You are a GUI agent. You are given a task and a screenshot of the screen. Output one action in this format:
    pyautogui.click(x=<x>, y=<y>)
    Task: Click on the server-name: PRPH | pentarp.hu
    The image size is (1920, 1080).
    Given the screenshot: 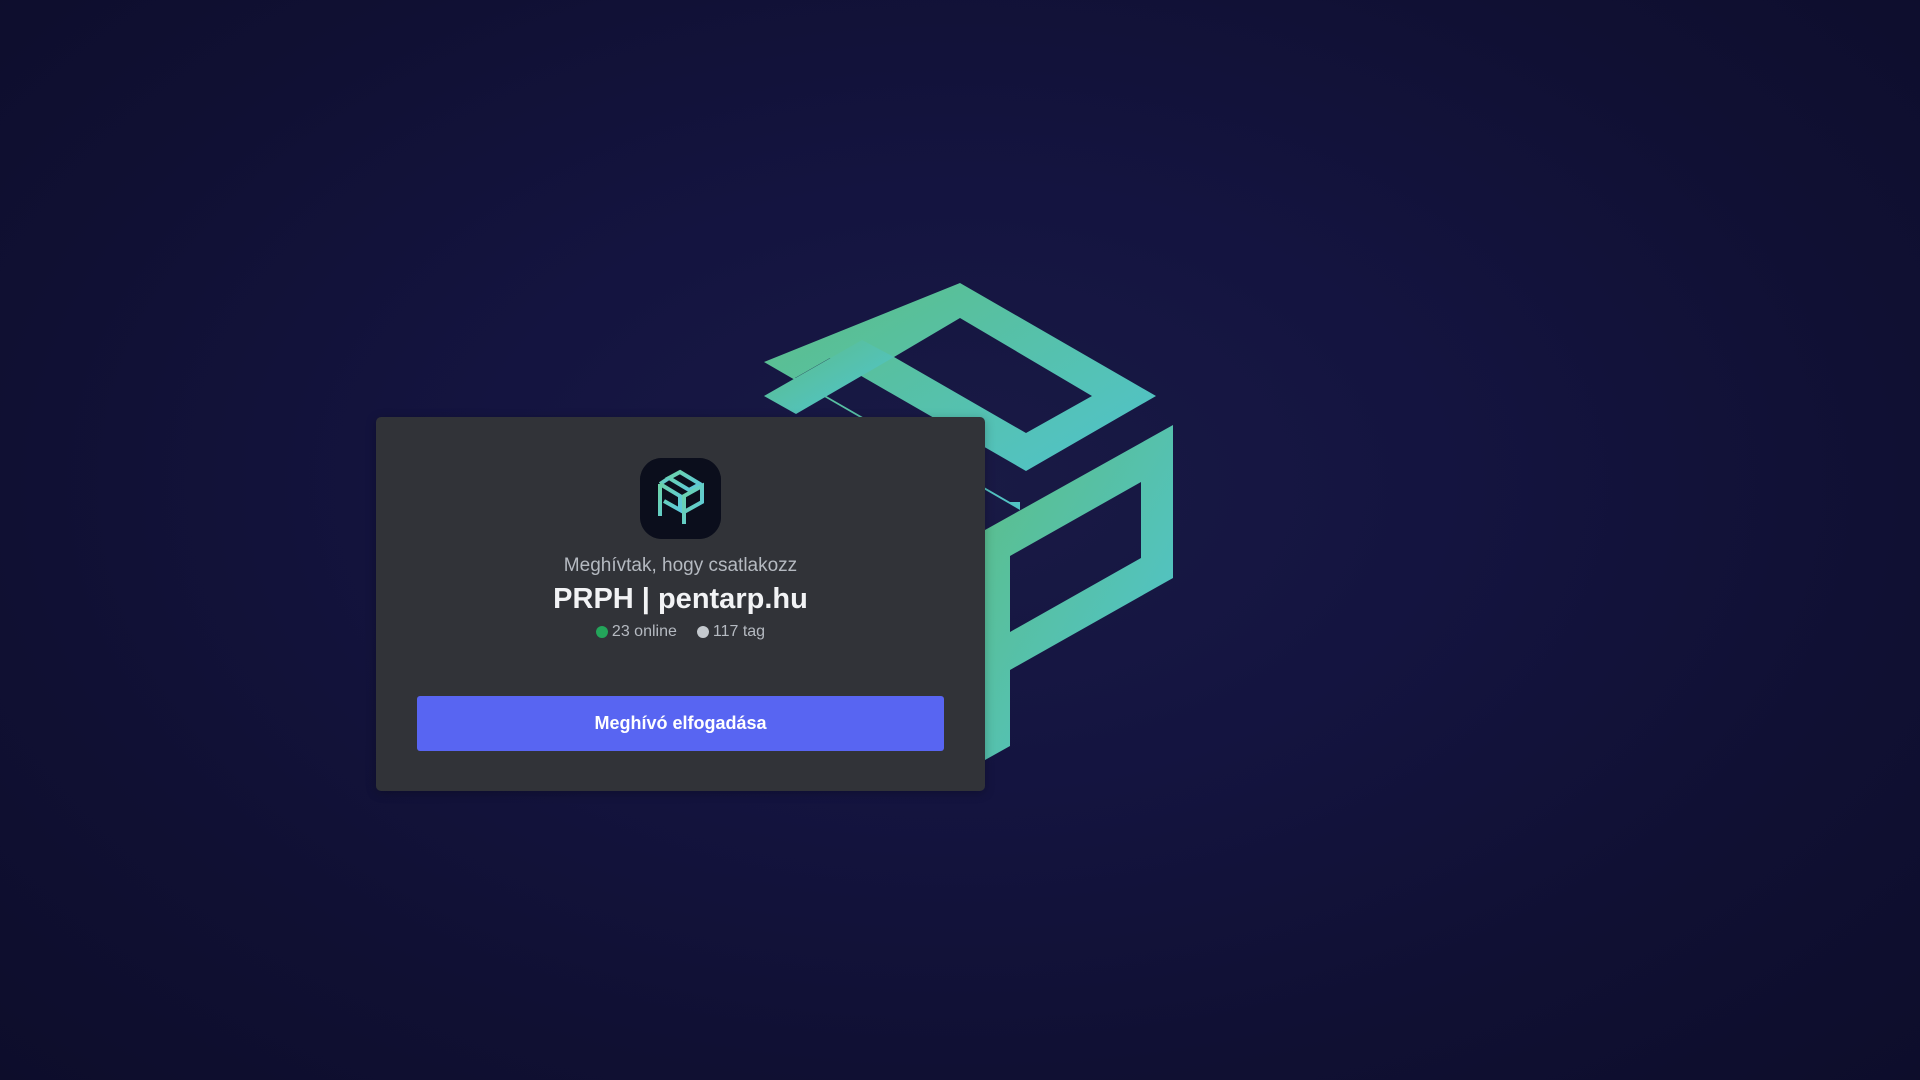 What is the action you would take?
    pyautogui.click(x=680, y=599)
    